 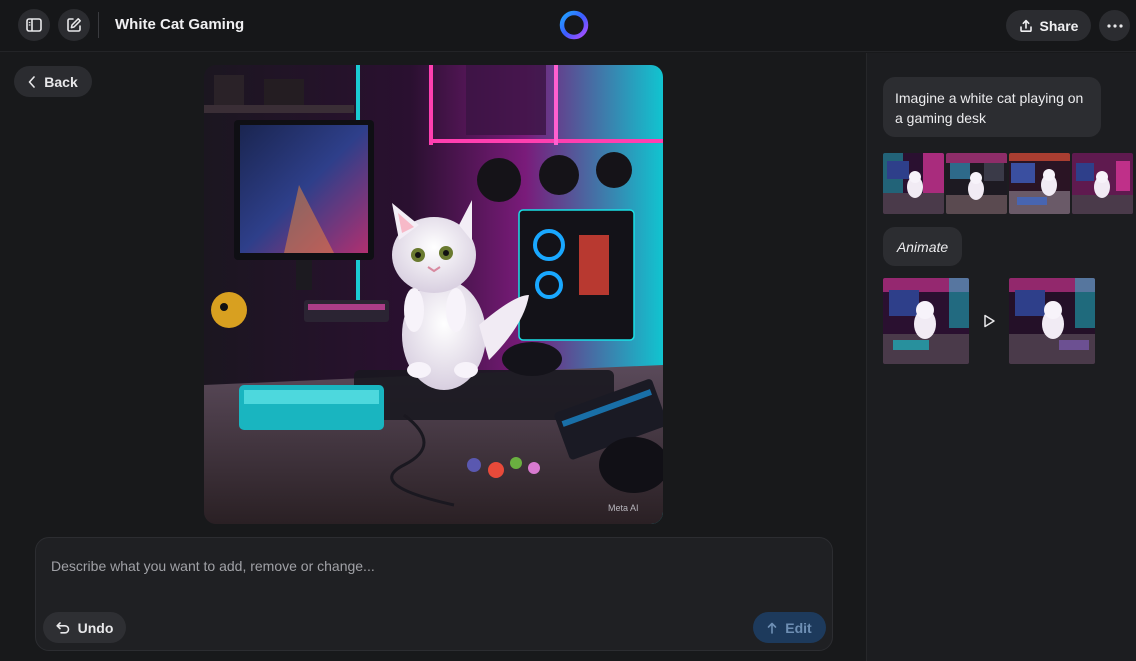 I want to click on share-button: Share, so click(x=1048, y=25).